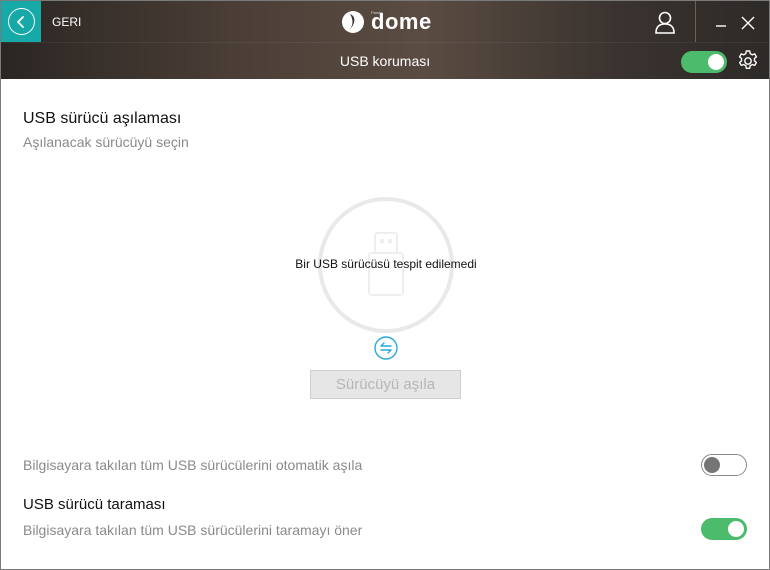 The height and width of the screenshot is (570, 770). Describe the element at coordinates (353, 22) in the screenshot. I see `panda-logo-icon` at that location.